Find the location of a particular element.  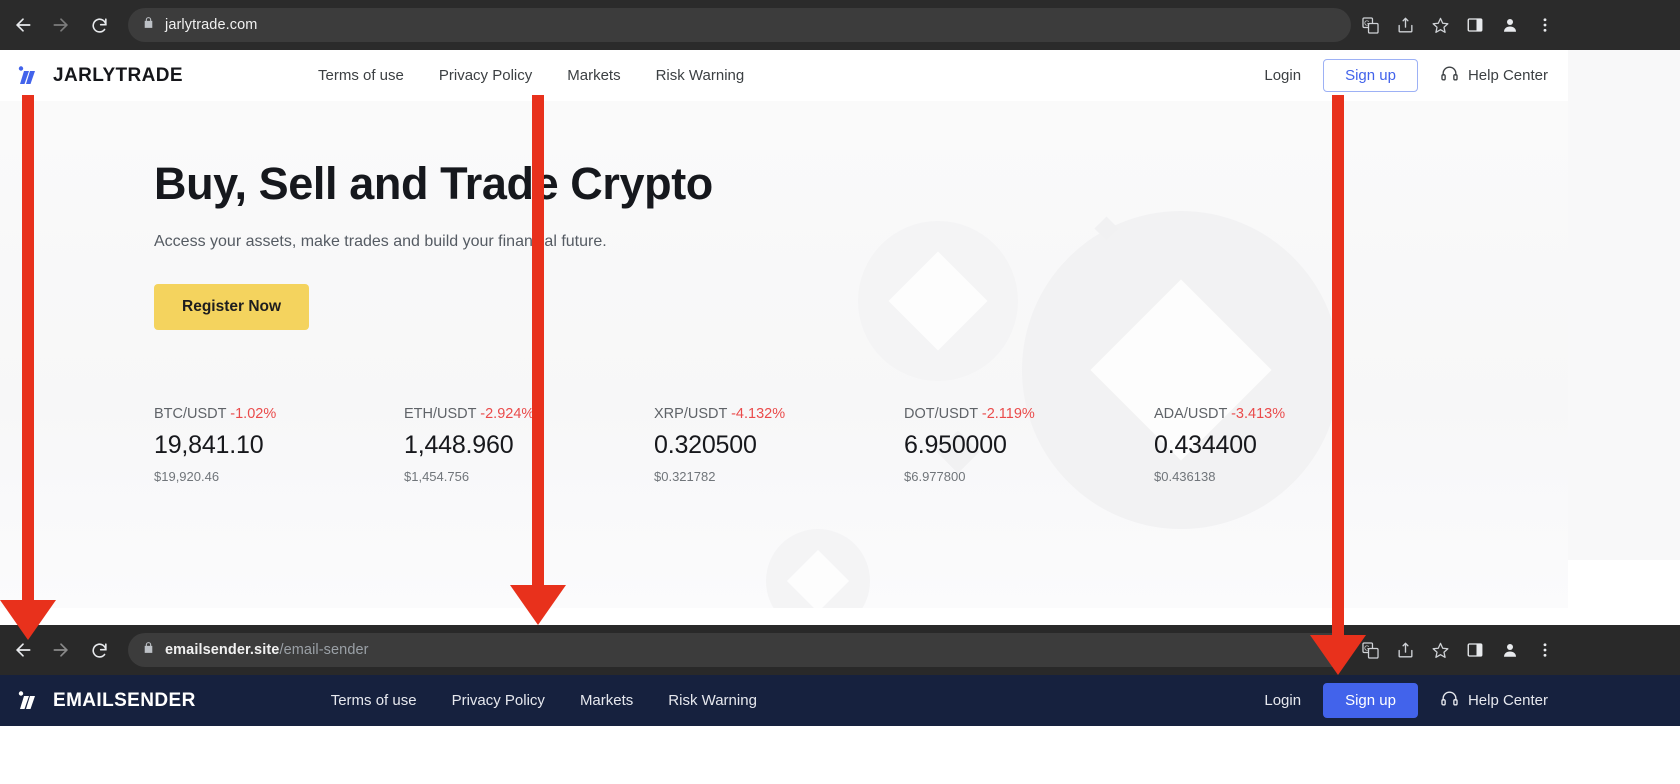

top-site-logo-text: JARLYTRADE is located at coordinates (118, 75).